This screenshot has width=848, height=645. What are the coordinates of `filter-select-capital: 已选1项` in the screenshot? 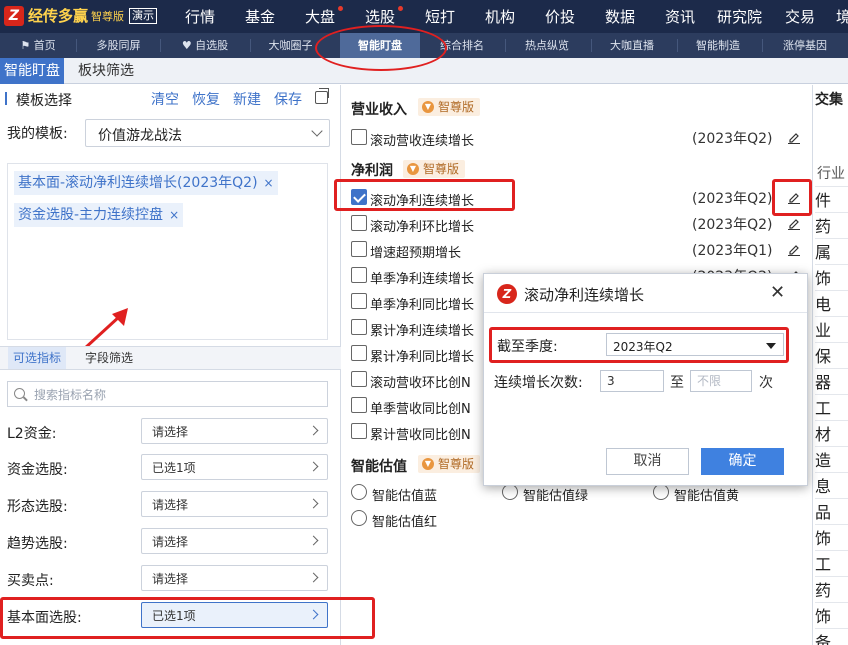 It's located at (234, 467).